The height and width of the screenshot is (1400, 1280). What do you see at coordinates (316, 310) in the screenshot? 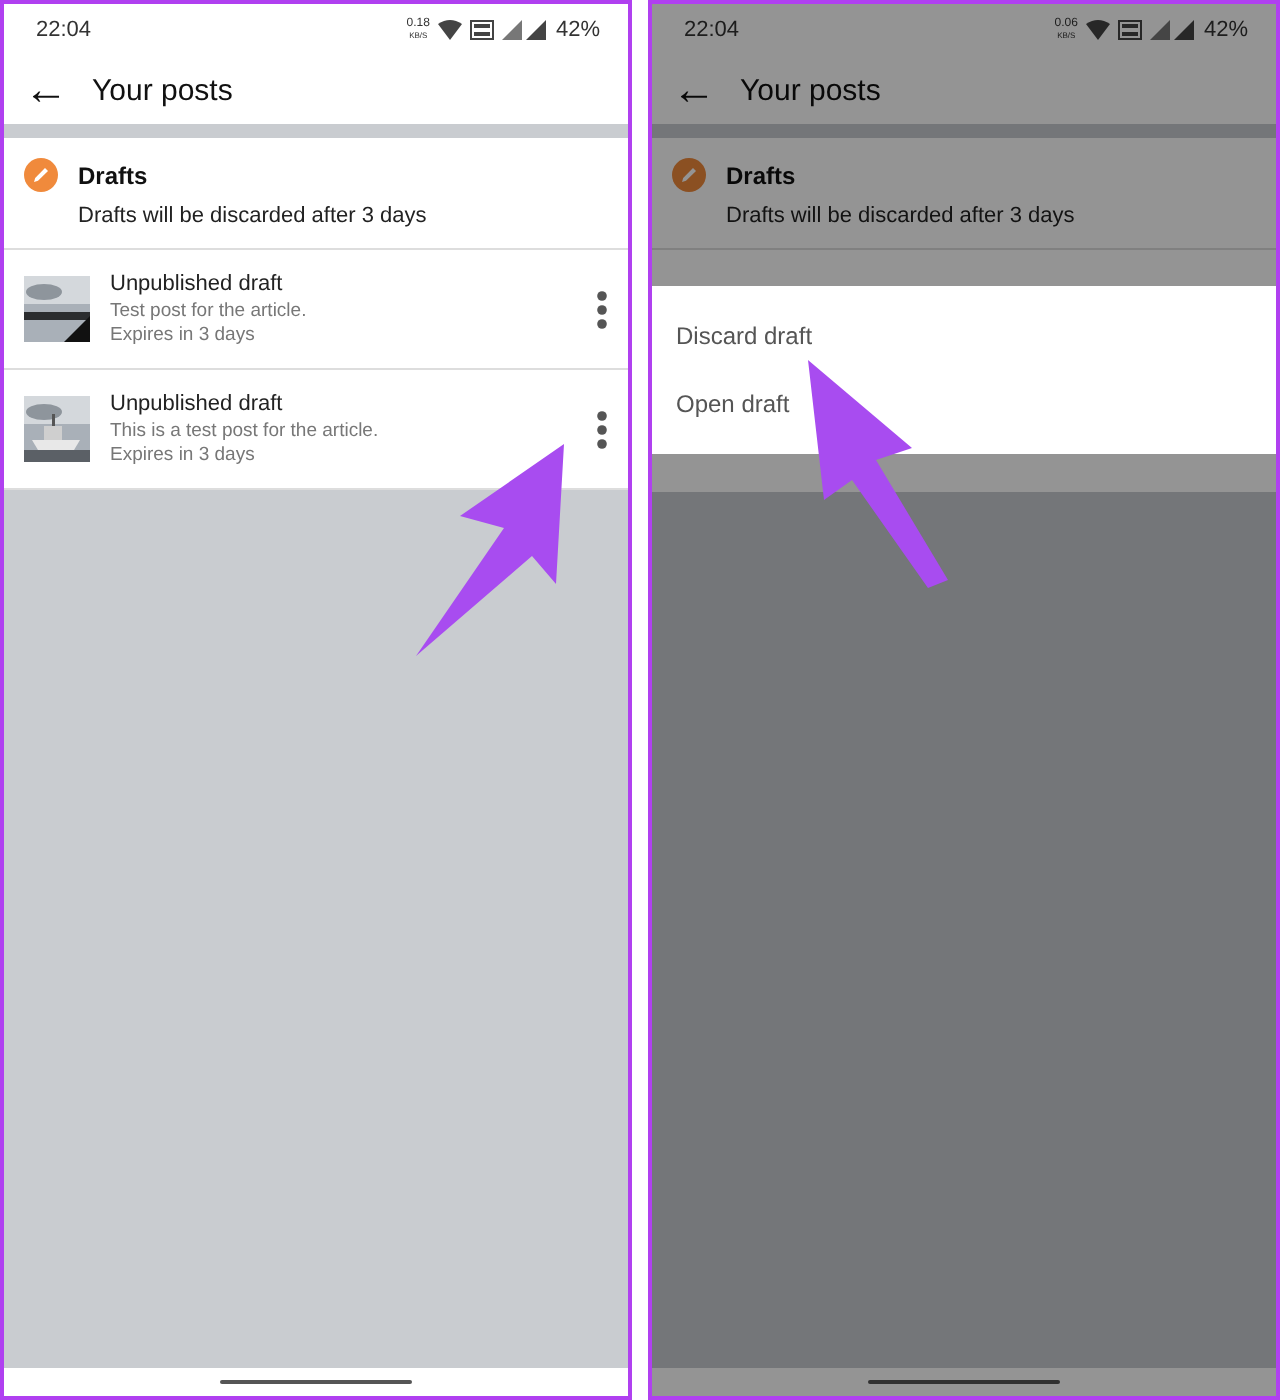
I see `draft-row: Unpublished draft Test post for the article. Expires in 3 days` at bounding box center [316, 310].